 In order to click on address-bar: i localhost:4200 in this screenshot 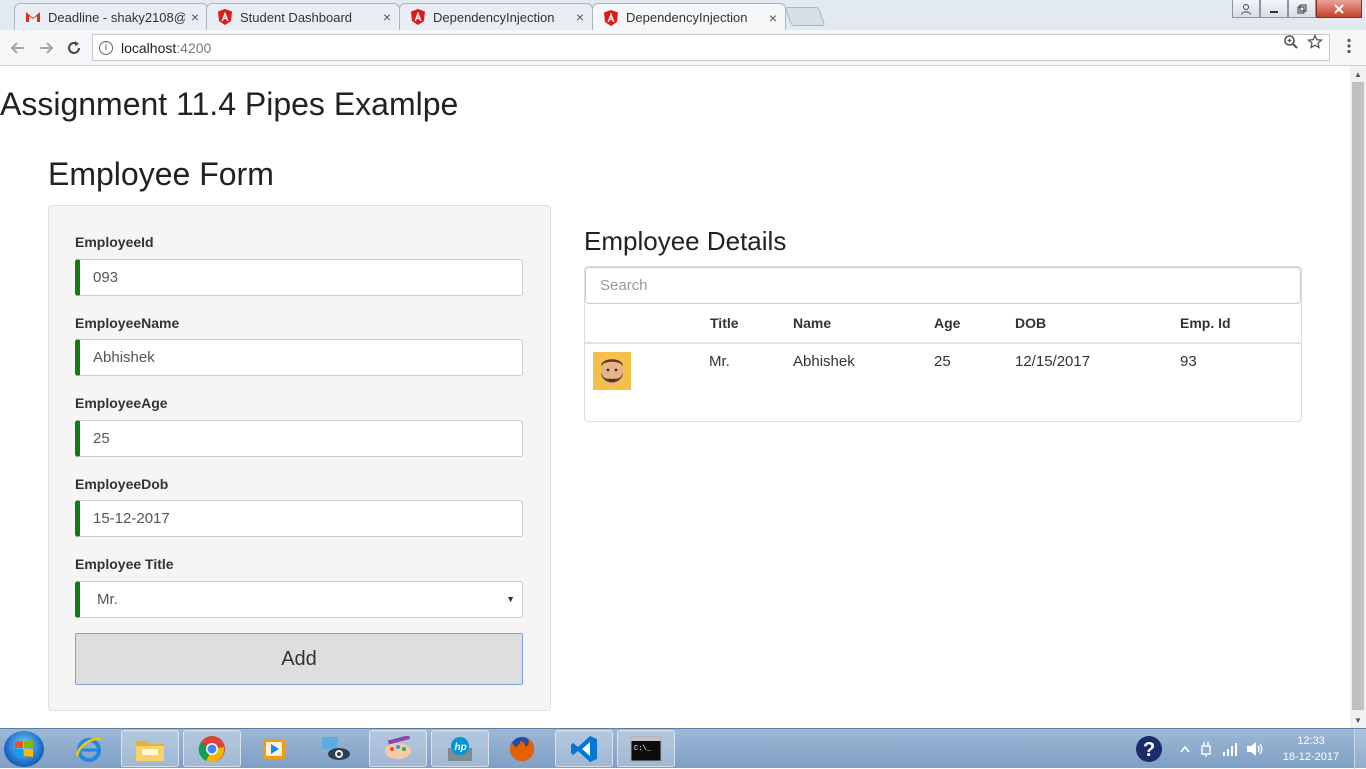, I will do `click(711, 47)`.